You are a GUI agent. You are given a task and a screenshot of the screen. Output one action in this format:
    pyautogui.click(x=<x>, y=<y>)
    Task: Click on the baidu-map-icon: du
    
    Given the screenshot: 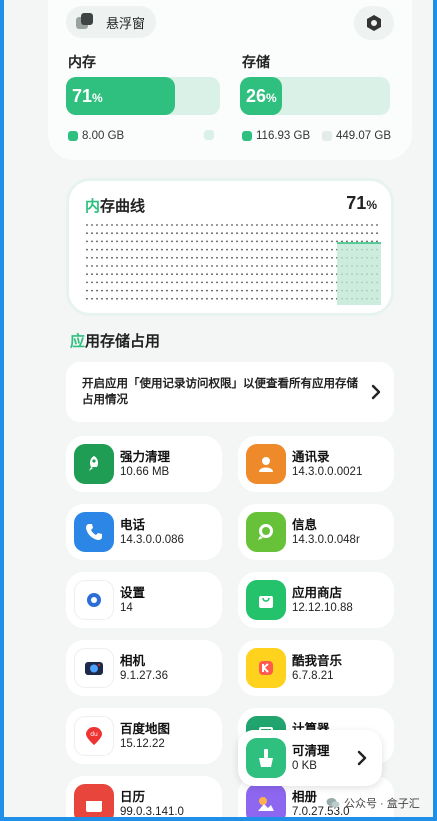 What is the action you would take?
    pyautogui.click(x=94, y=736)
    